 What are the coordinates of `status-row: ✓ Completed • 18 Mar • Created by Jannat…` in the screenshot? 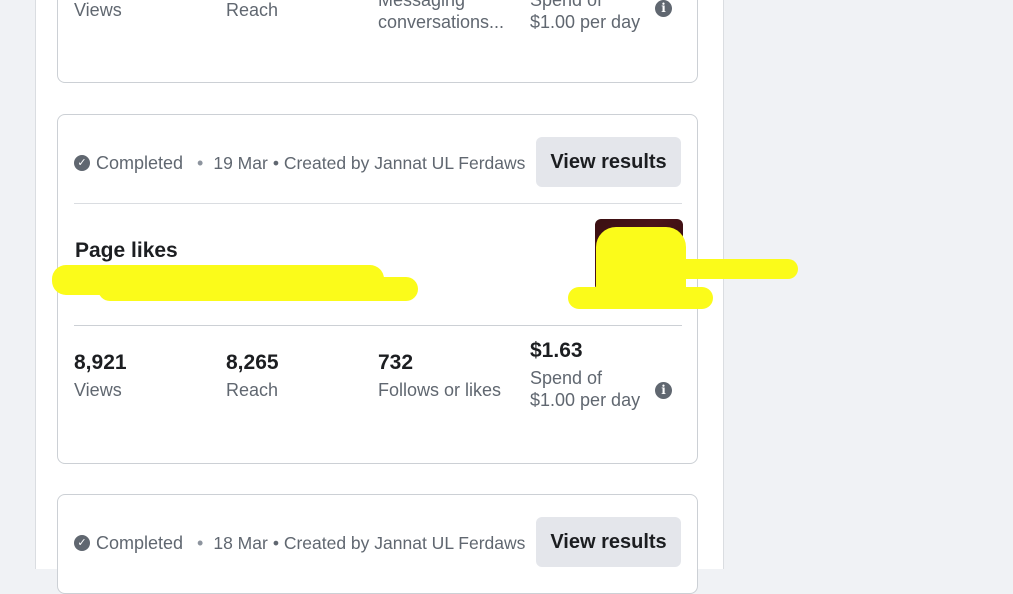 It's located at (299, 543).